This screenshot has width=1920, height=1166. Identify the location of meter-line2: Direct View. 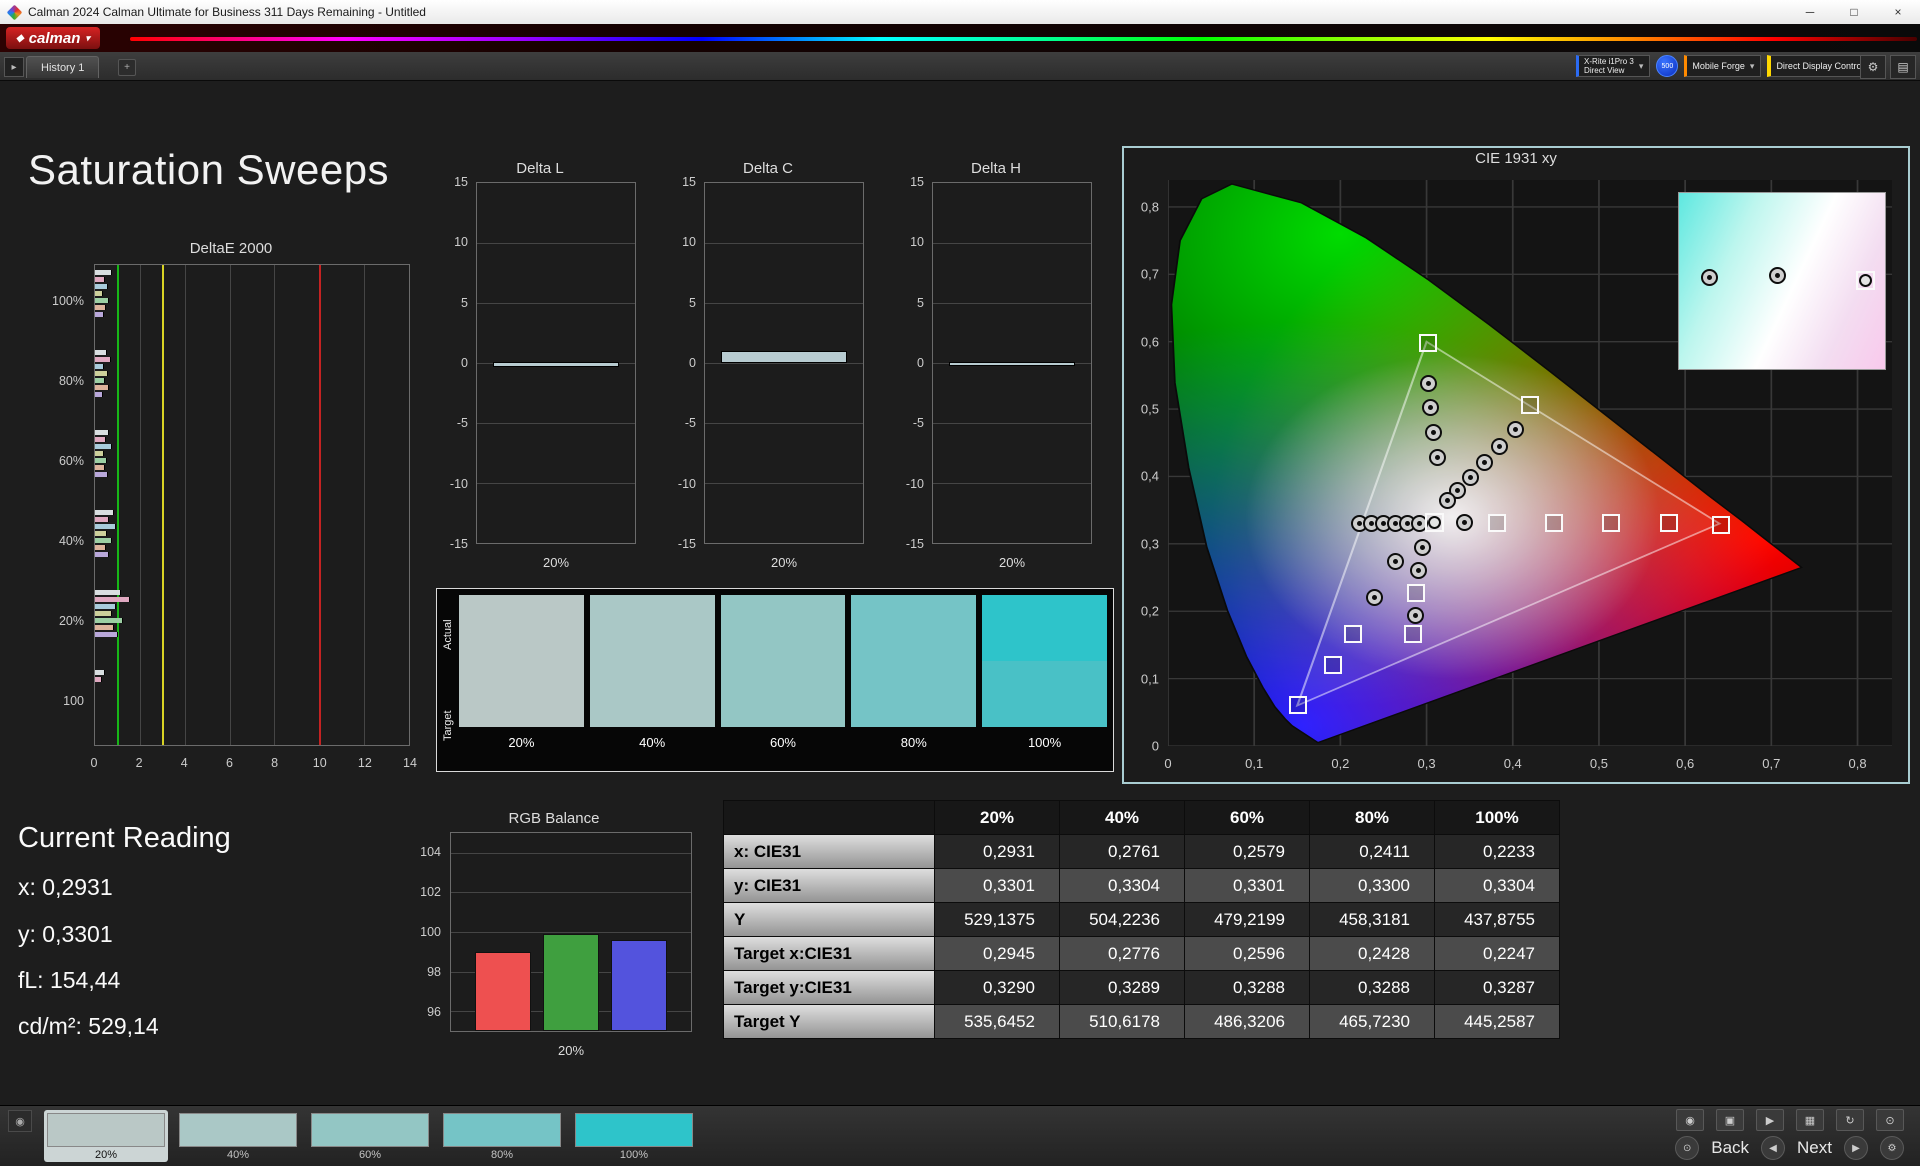
(1604, 70).